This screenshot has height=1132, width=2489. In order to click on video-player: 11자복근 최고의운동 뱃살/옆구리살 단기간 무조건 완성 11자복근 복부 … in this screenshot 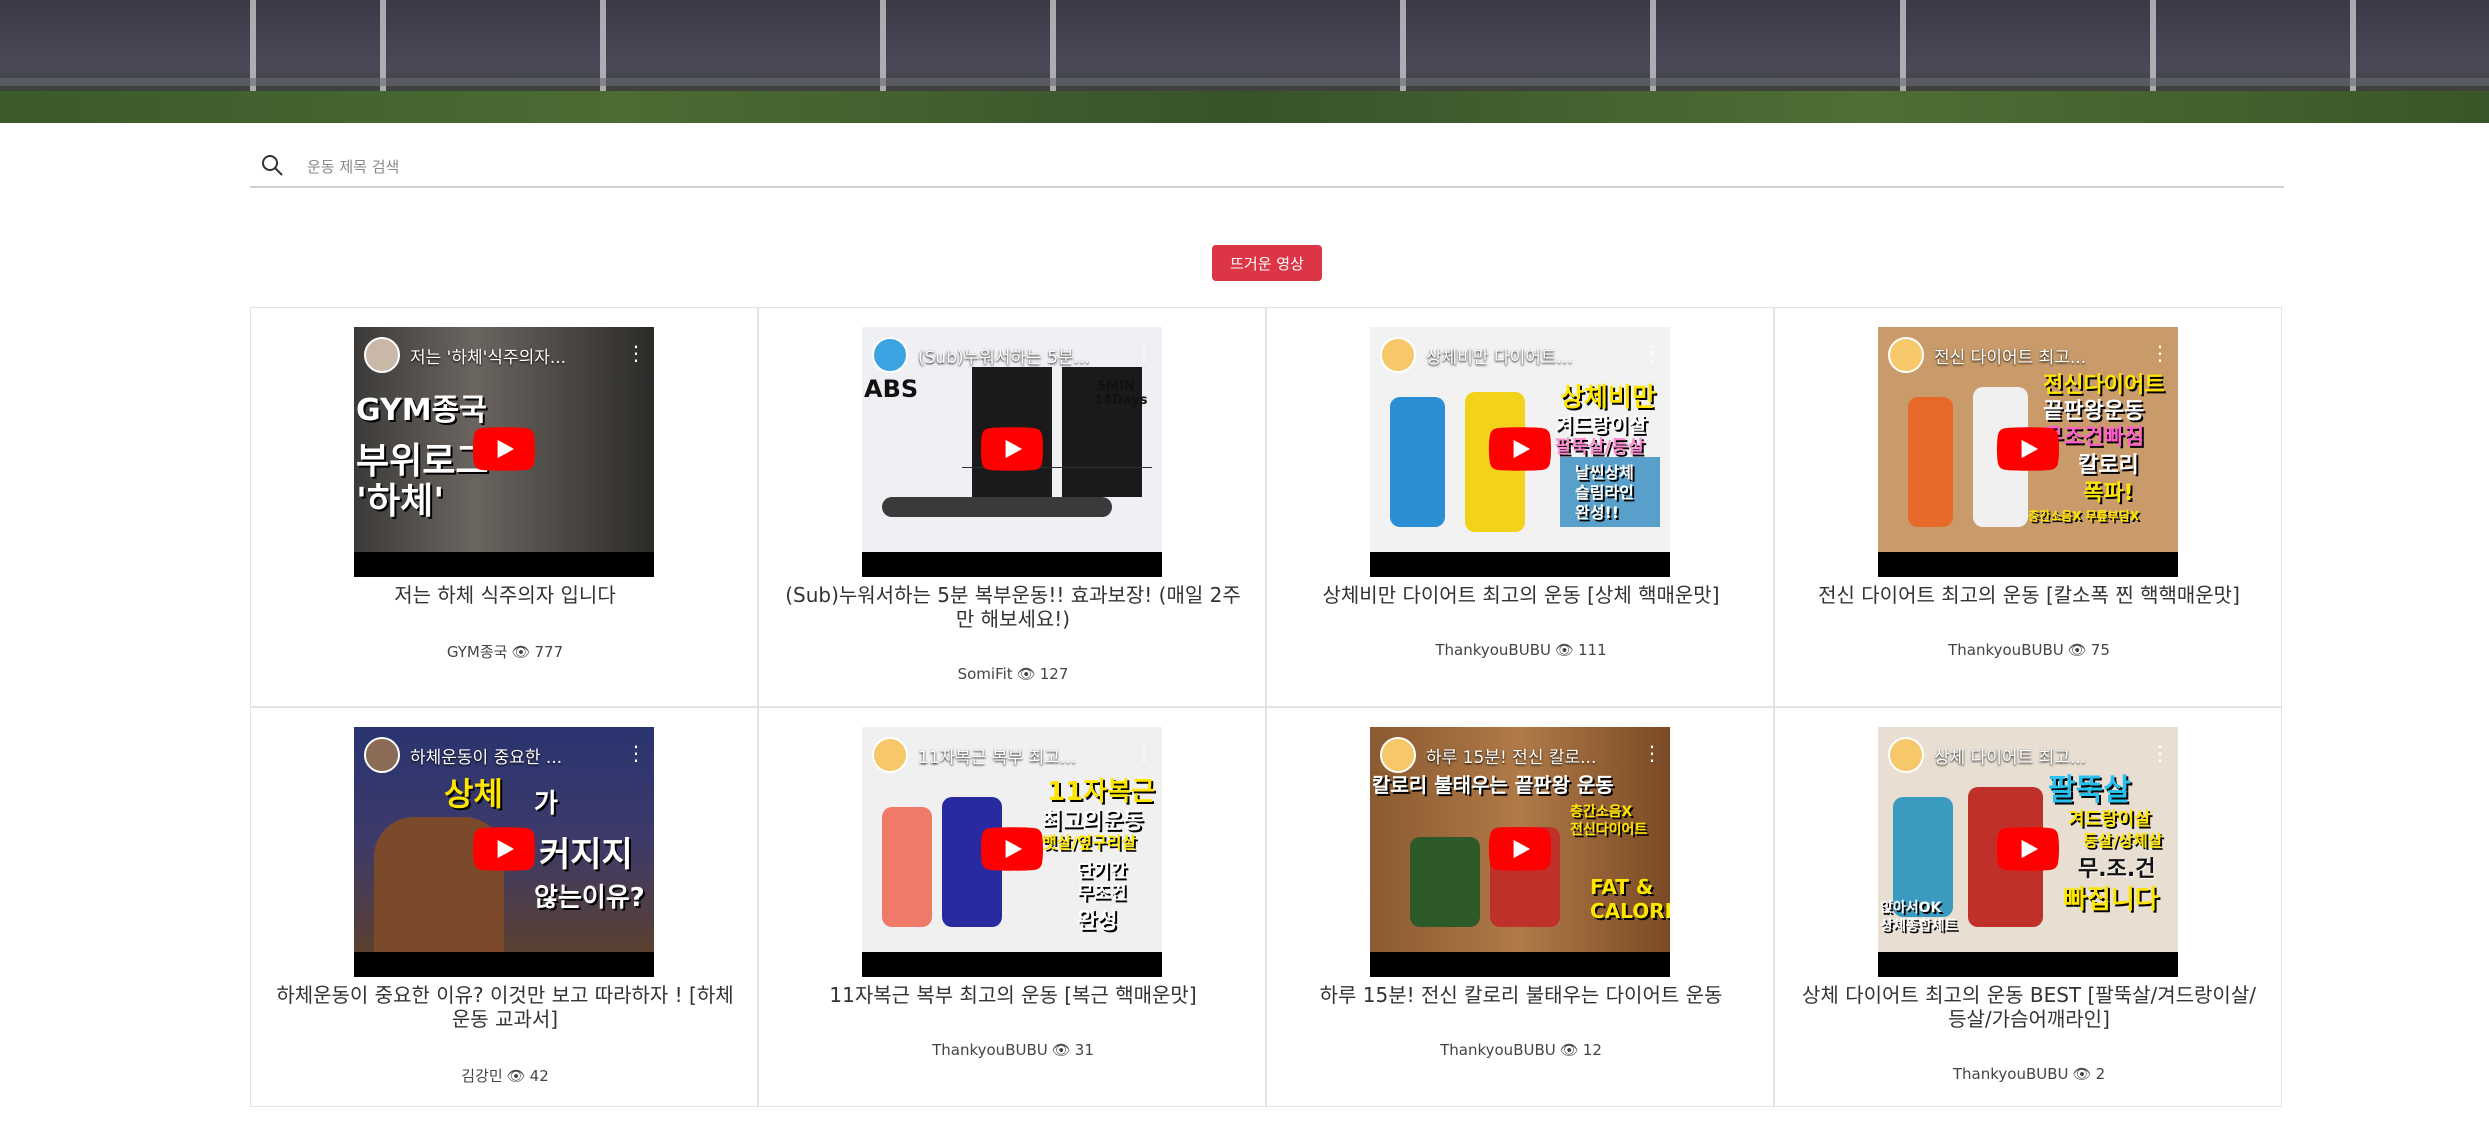, I will do `click(1012, 852)`.